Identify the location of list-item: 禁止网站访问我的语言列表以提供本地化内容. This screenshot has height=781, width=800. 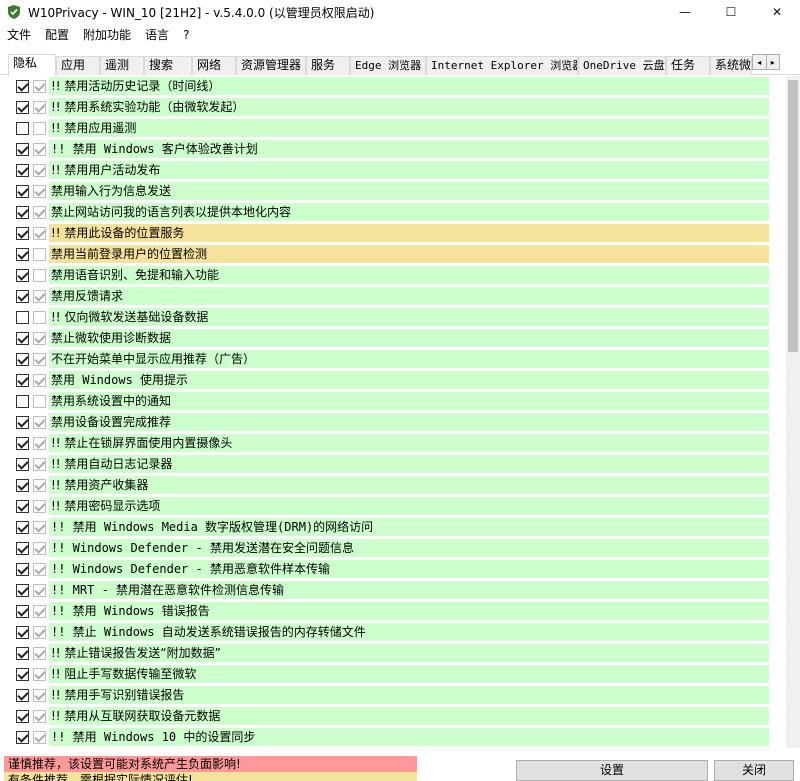
(395, 212).